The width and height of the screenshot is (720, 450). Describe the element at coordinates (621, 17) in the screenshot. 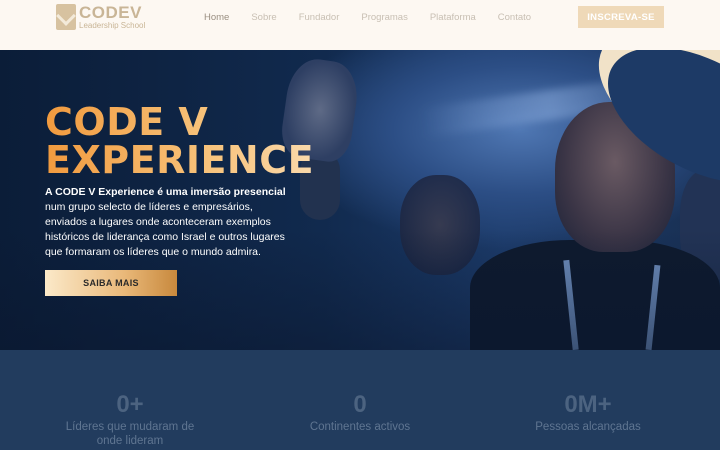

I see `inscreva-se-button: INSCREVA-SE` at that location.